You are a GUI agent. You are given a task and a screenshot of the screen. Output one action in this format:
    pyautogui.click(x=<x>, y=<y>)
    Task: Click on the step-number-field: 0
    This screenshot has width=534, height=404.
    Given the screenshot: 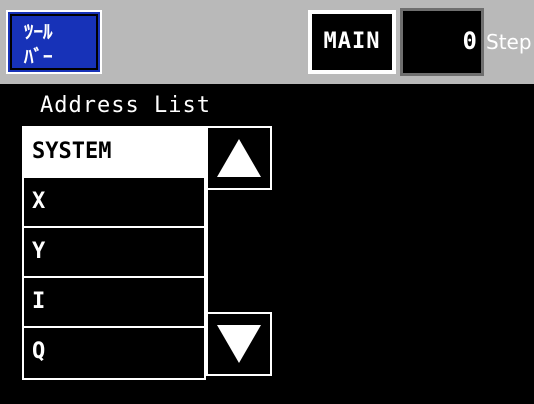 What is the action you would take?
    pyautogui.click(x=442, y=42)
    